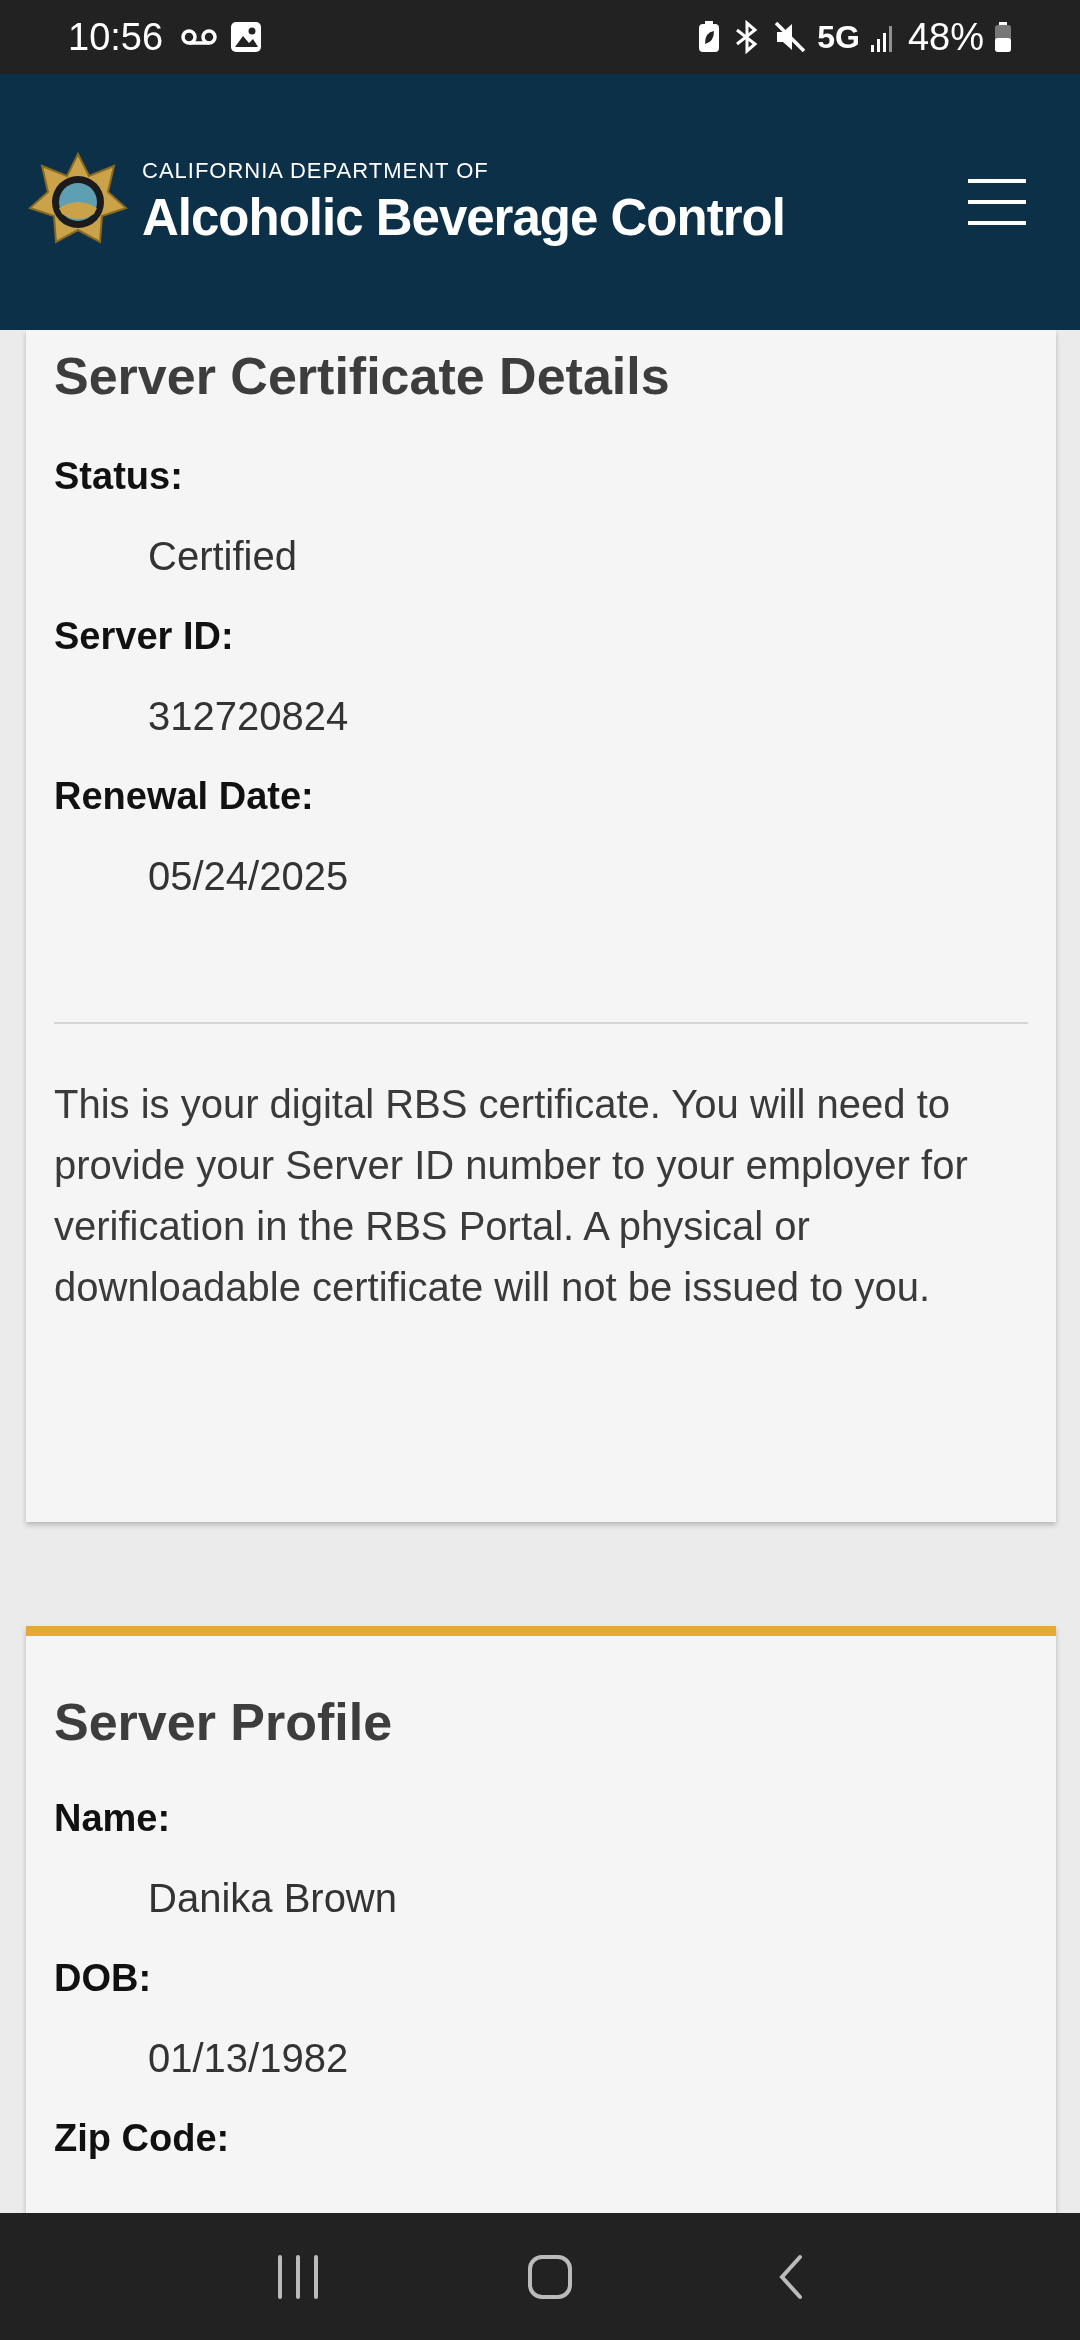  What do you see at coordinates (222, 556) in the screenshot?
I see `field-value: Certified` at bounding box center [222, 556].